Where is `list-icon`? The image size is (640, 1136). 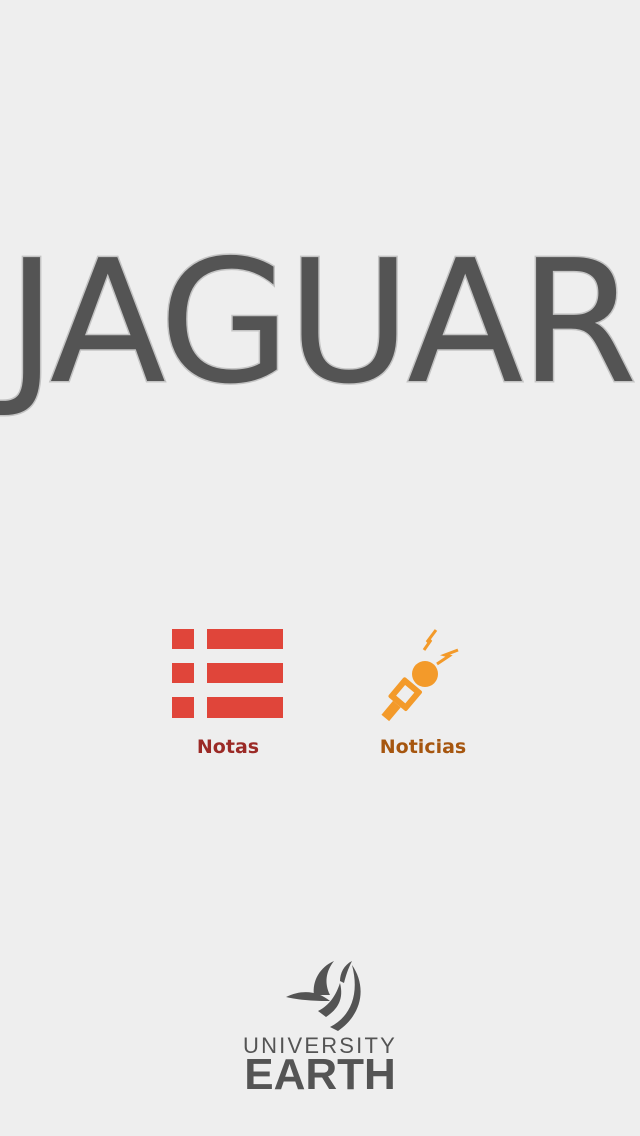 list-icon is located at coordinates (228, 676).